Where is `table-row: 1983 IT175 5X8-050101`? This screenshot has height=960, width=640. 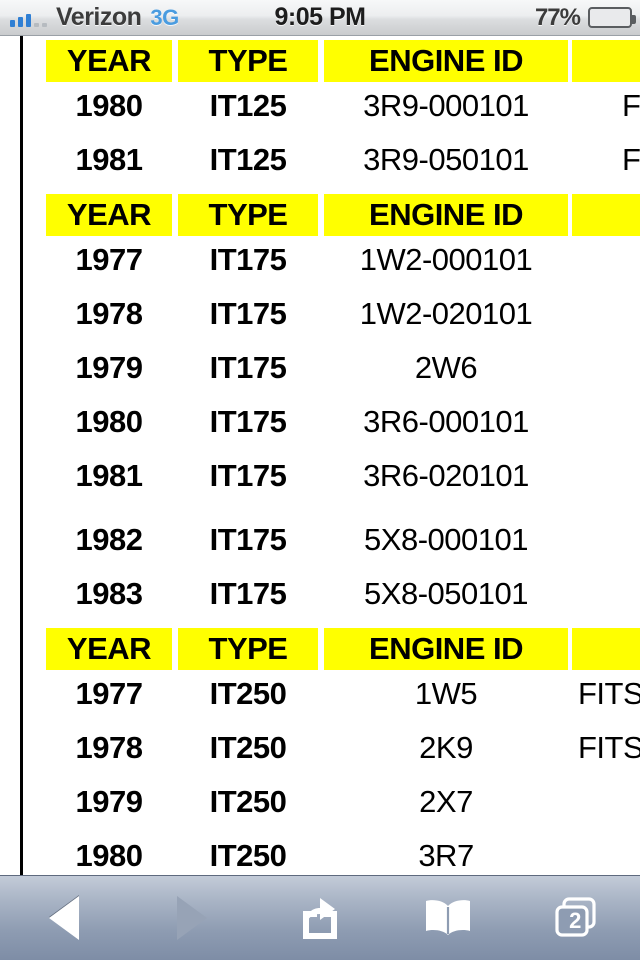 table-row: 1983 IT175 5X8-050101 is located at coordinates (320, 597).